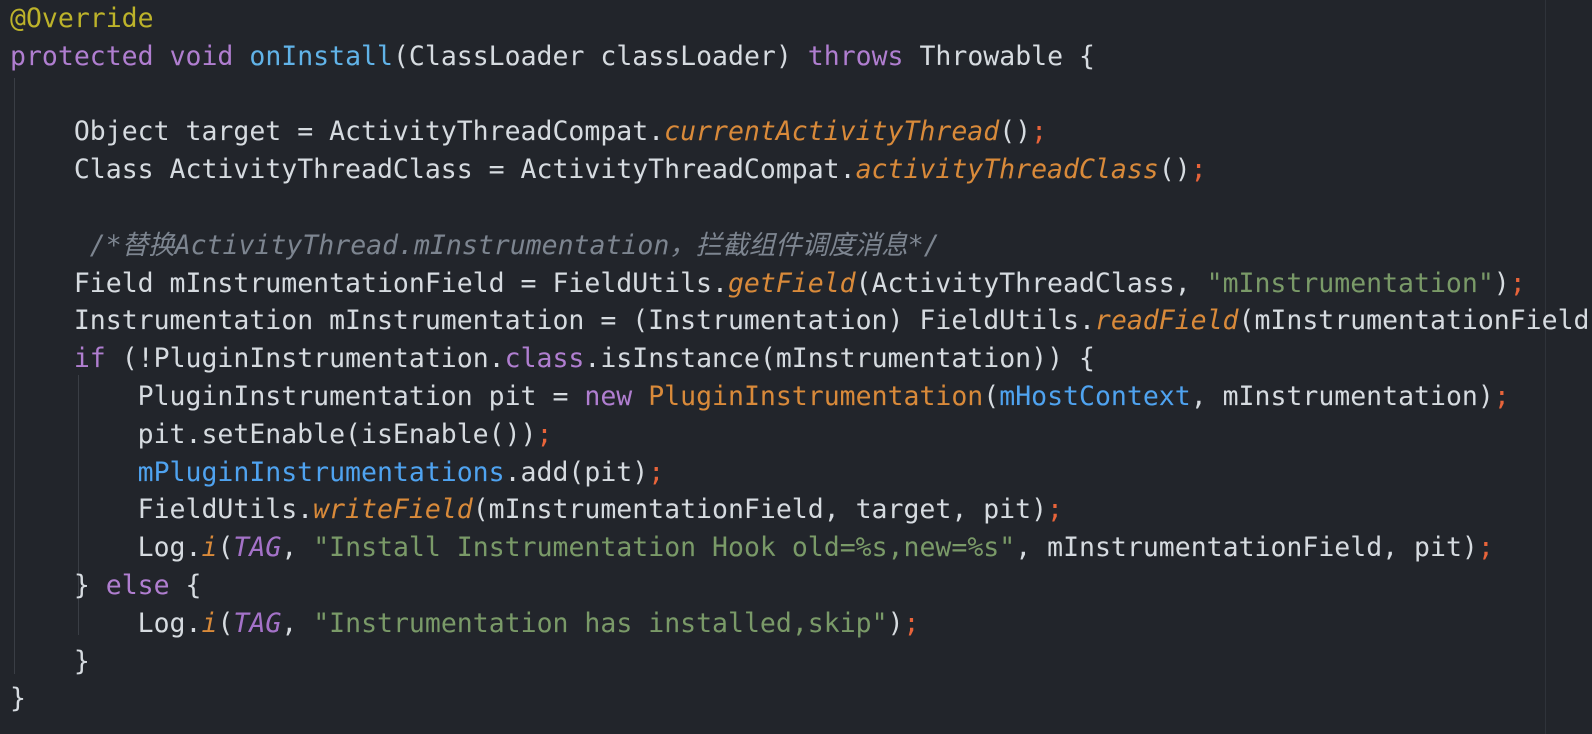 The width and height of the screenshot is (1592, 734). I want to click on code-token: (!PluginInstrumentation., so click(305, 359).